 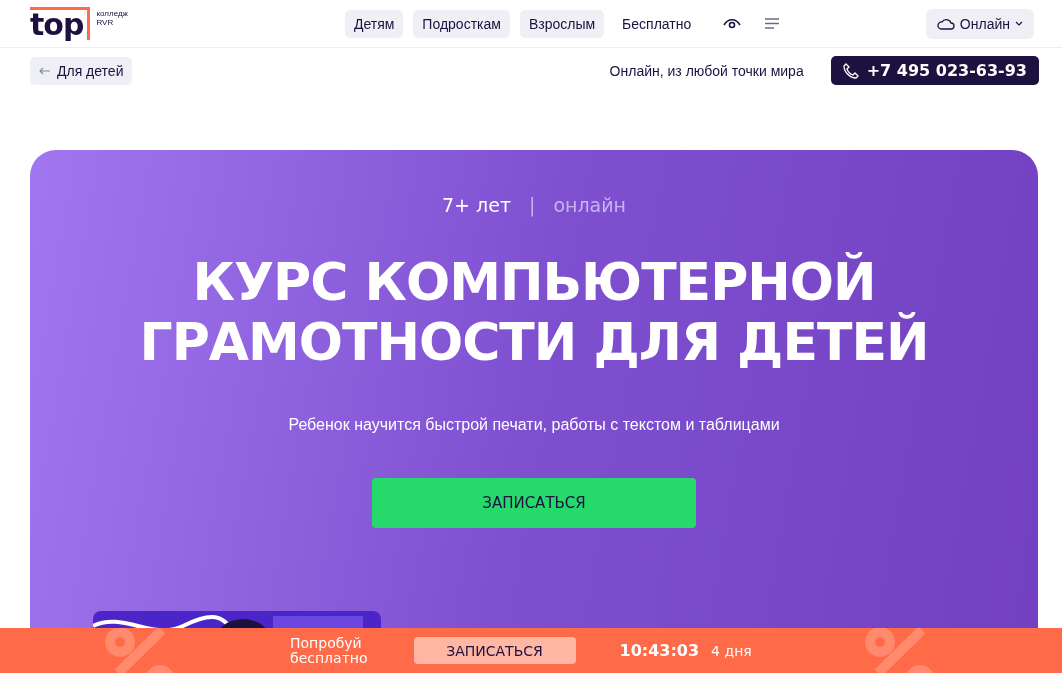 I want to click on back-button: Для детей, so click(x=81, y=70).